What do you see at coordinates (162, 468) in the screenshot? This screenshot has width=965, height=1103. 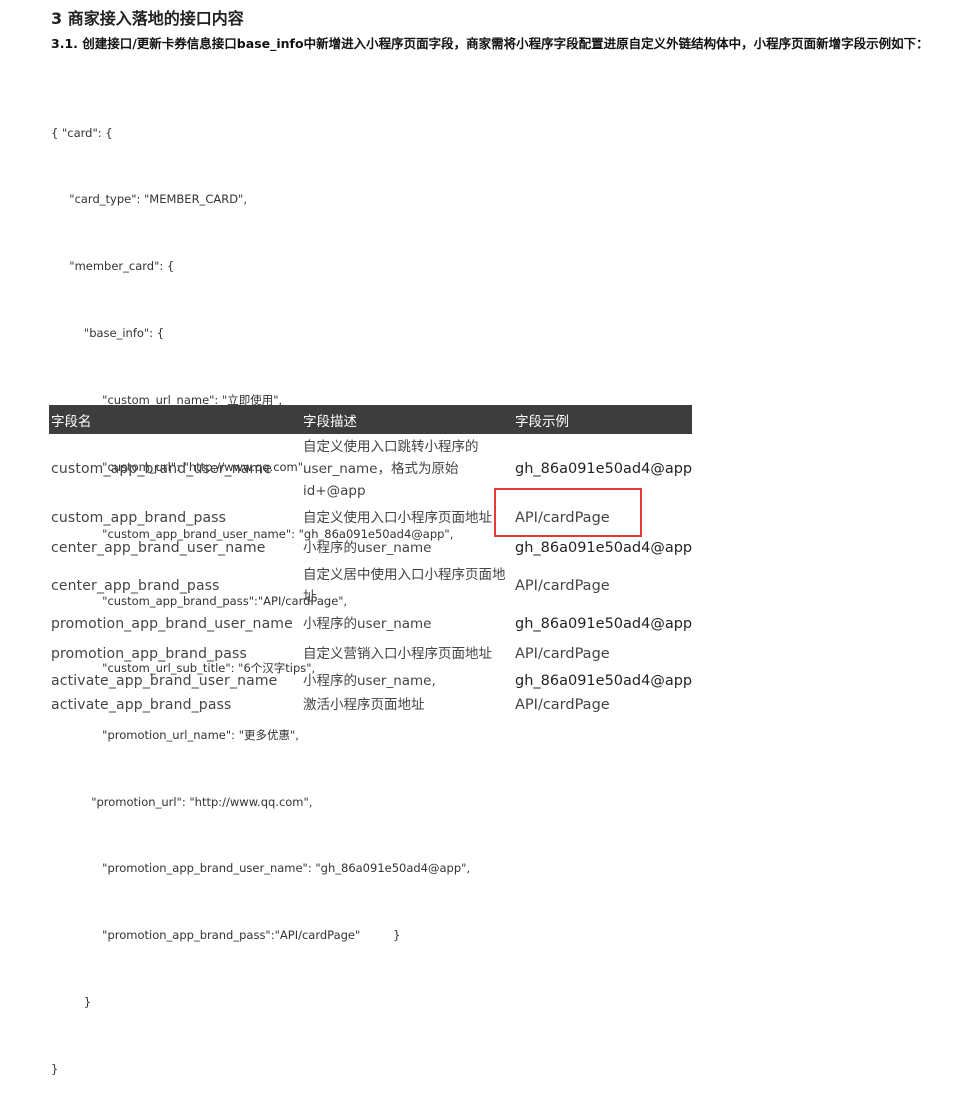 I see `field-name-cell: custom_app_brand_user_name` at bounding box center [162, 468].